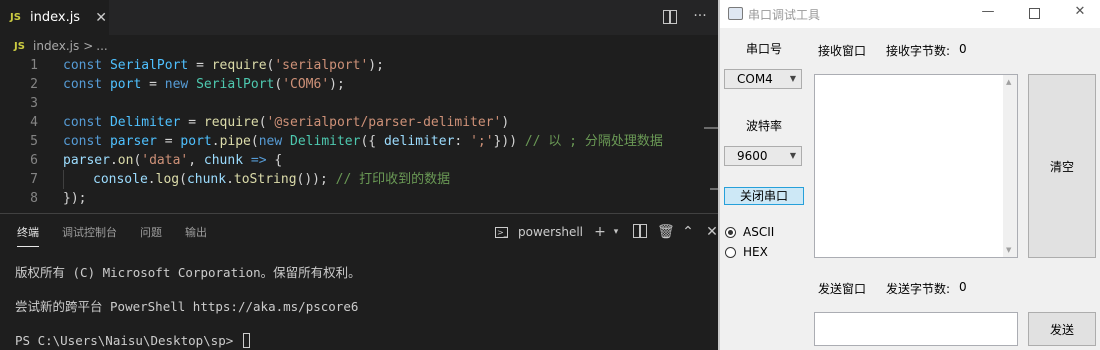 This screenshot has width=1100, height=350. I want to click on tab-terminal: 终端, so click(28, 235).